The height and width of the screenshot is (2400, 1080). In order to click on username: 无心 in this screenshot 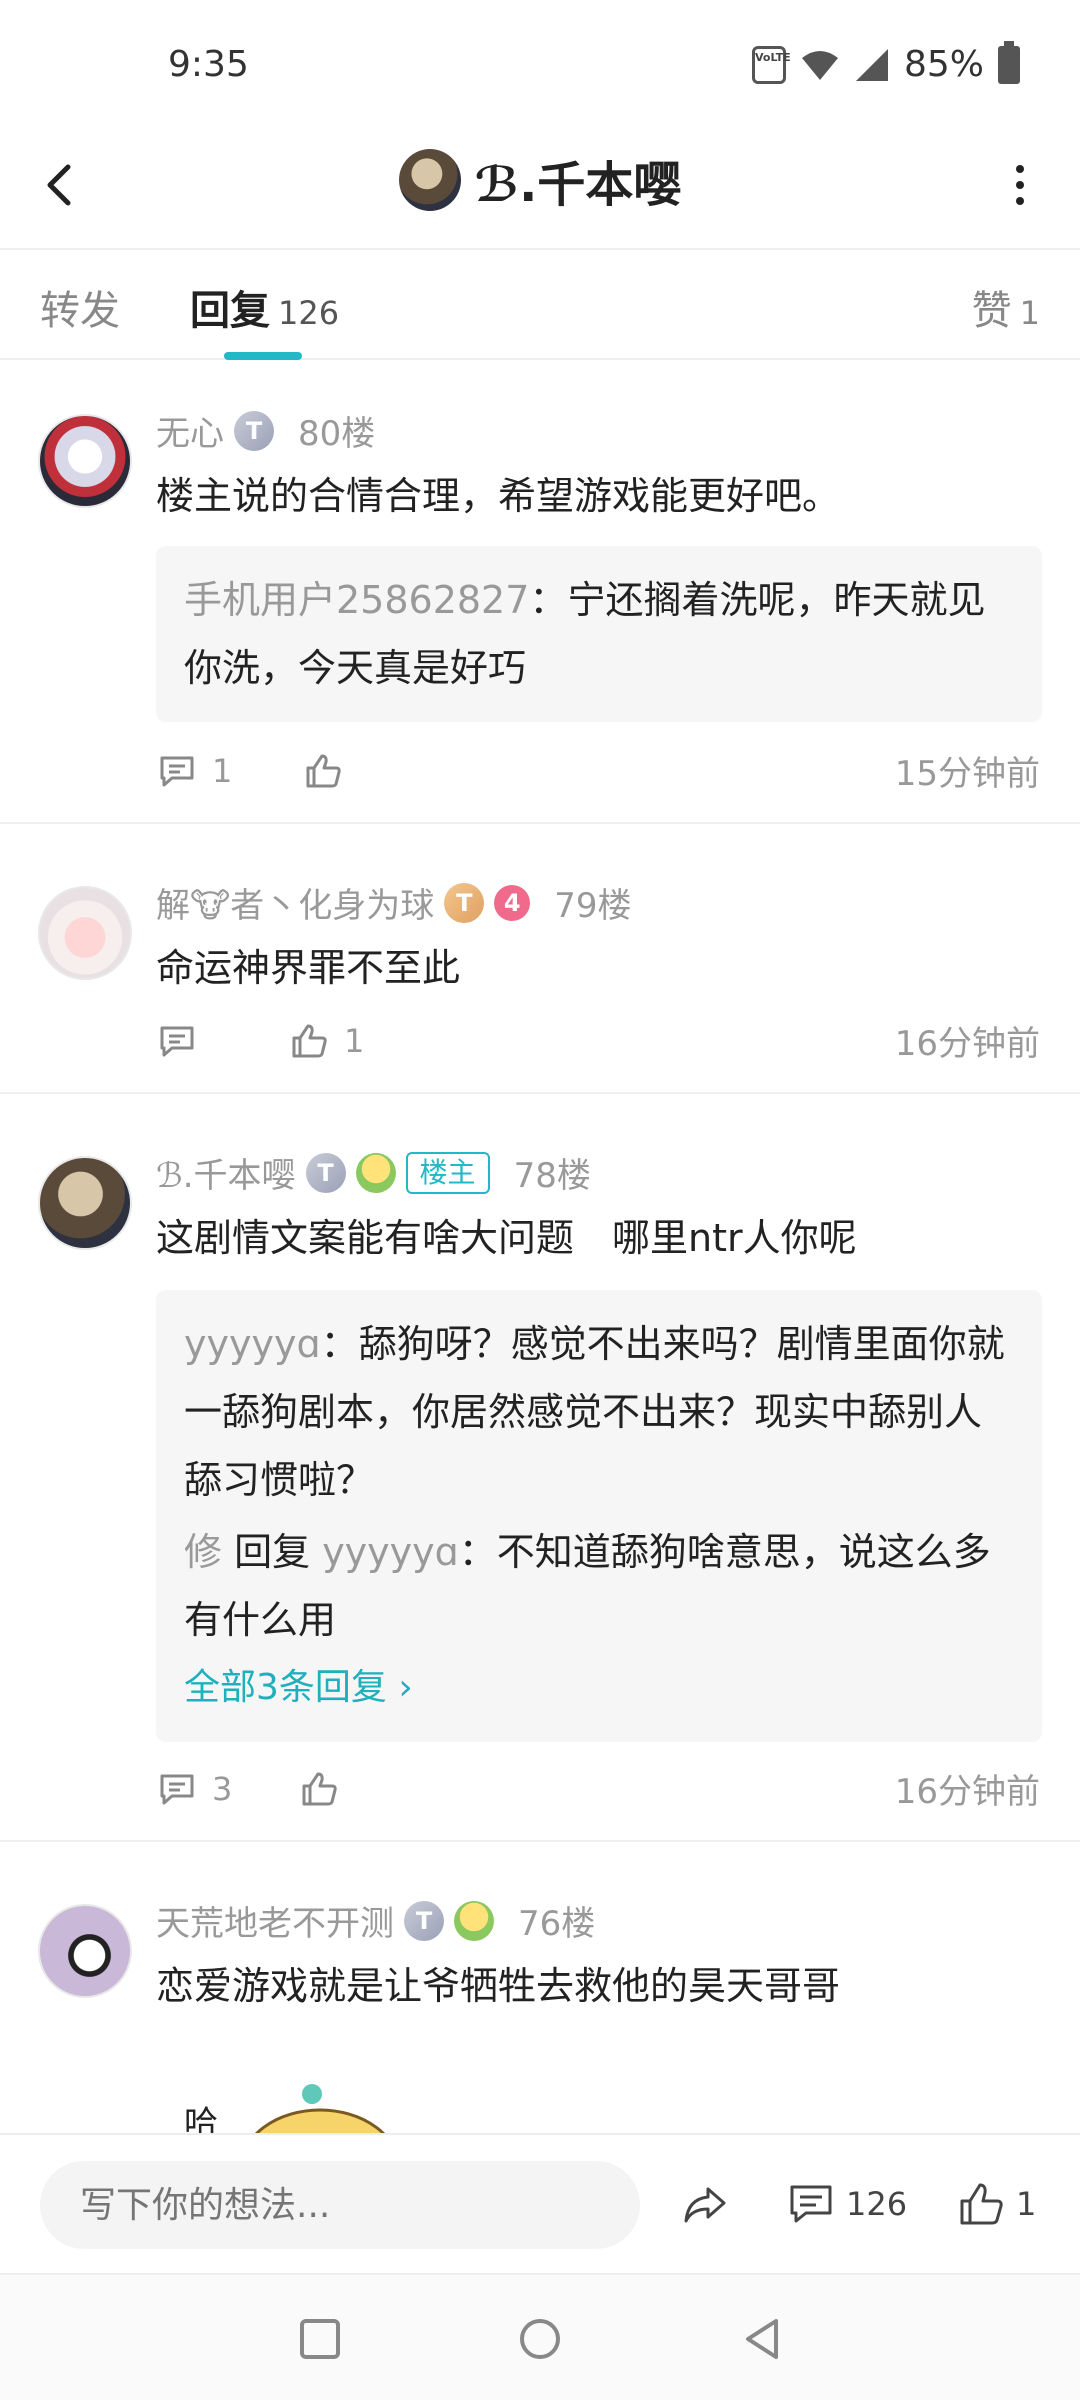, I will do `click(190, 430)`.